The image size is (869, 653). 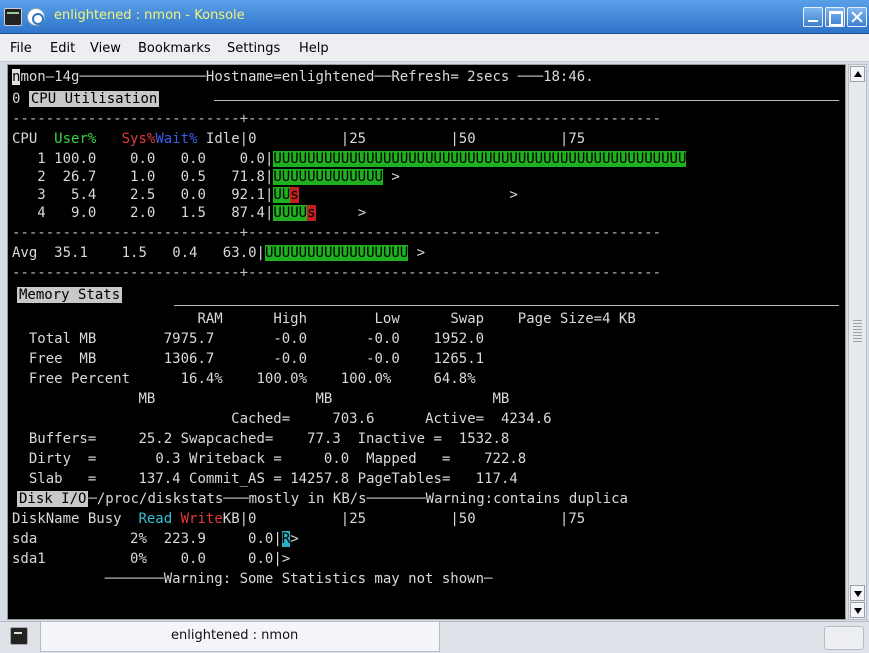 I want to click on memory-row: Total MB 7975.7 -0.0 -0.0 1952.0, so click(x=256, y=339).